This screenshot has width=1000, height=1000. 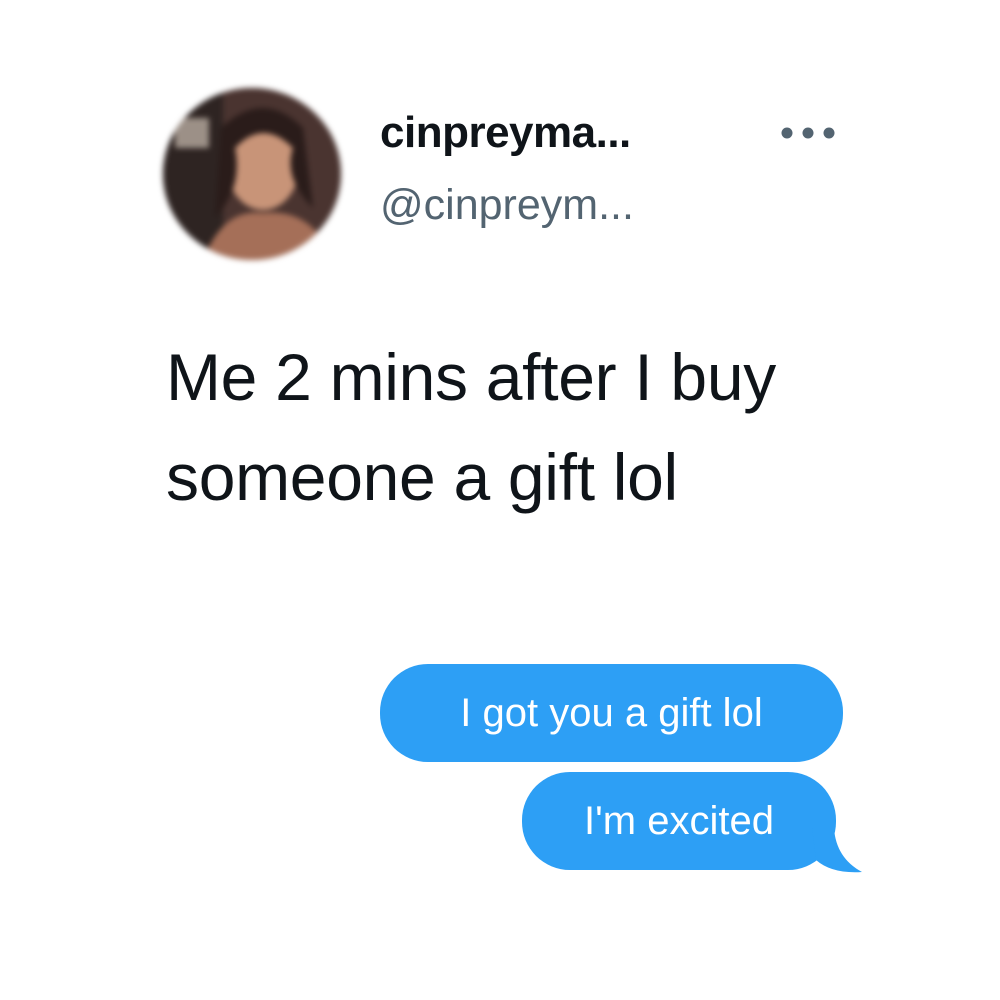 I want to click on more-horizontal-icon, so click(x=808, y=133).